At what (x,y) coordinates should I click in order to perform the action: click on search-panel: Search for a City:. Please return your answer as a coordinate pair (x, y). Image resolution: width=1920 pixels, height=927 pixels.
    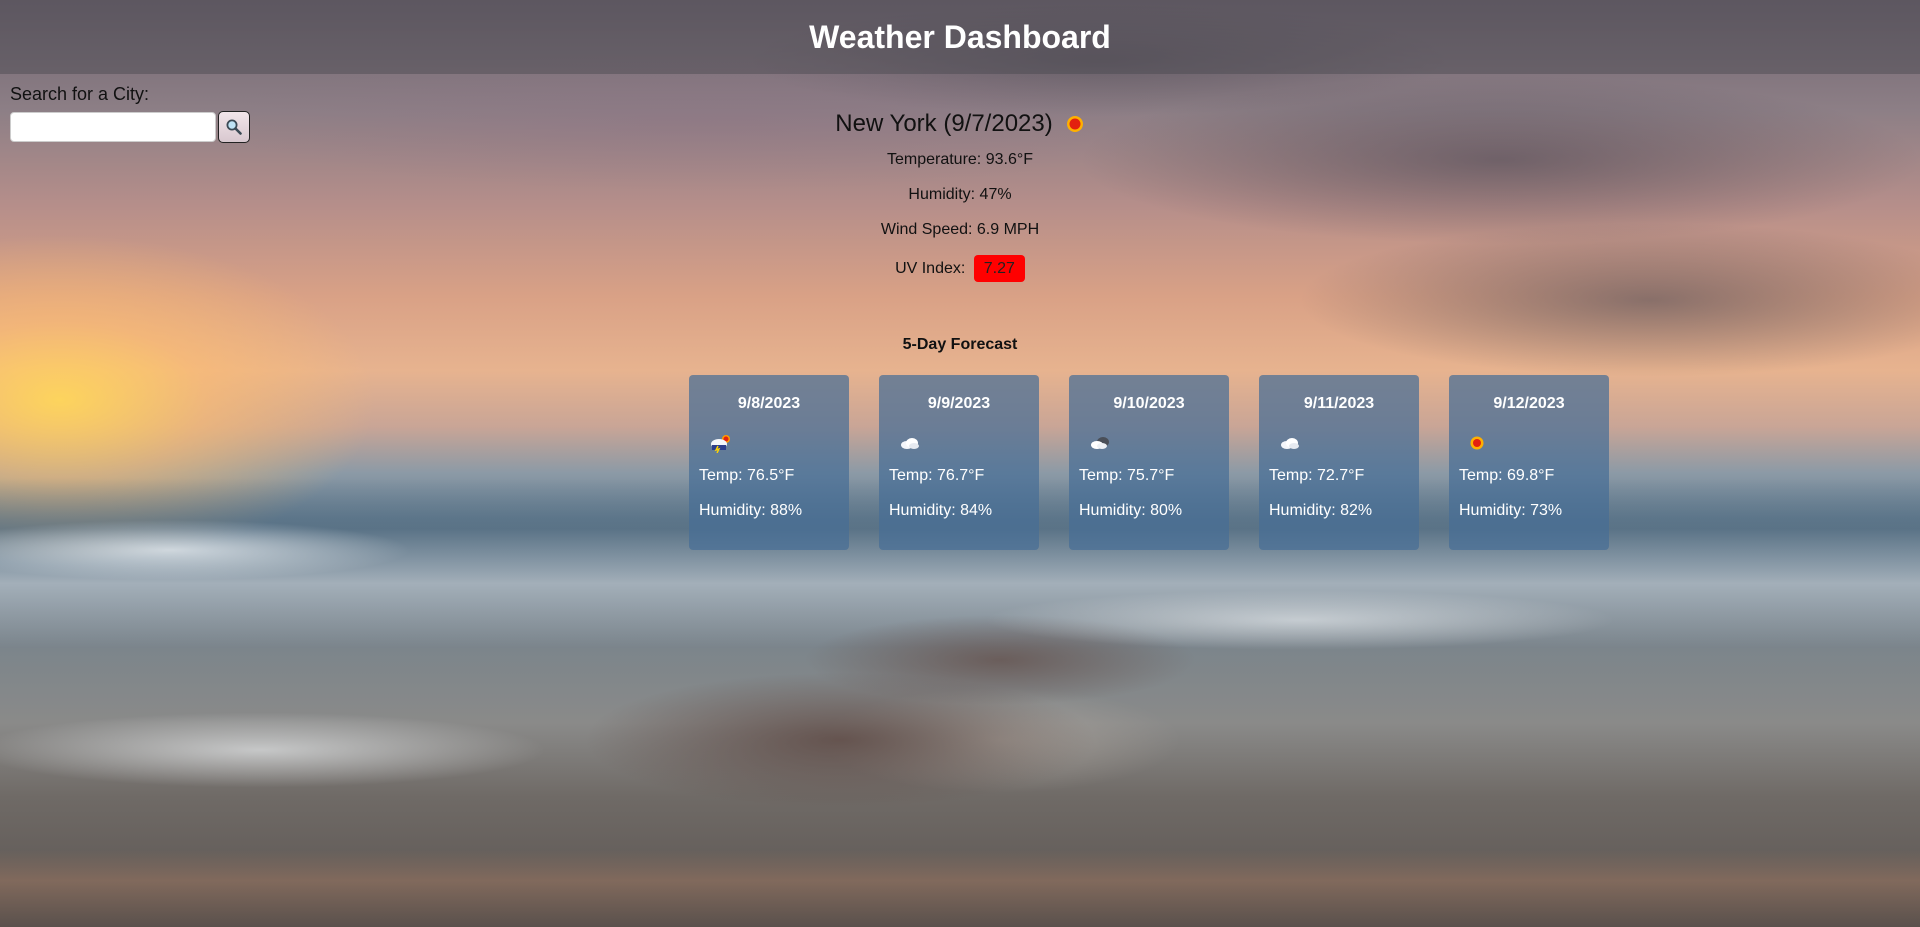
    Looking at the image, I should click on (130, 113).